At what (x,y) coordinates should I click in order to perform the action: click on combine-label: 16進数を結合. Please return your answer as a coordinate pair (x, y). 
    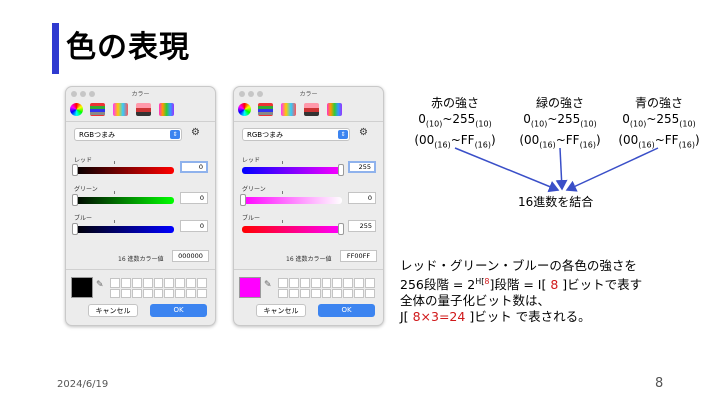
    Looking at the image, I should click on (556, 202).